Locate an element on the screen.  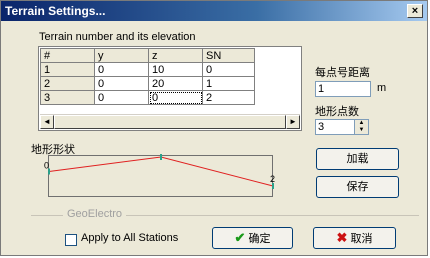
title-bar: Terrain Settings... × is located at coordinates (214, 11).